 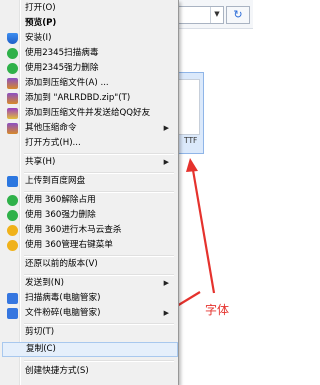 I want to click on menu-item-label: 还原以前的版本(V), so click(x=61, y=264).